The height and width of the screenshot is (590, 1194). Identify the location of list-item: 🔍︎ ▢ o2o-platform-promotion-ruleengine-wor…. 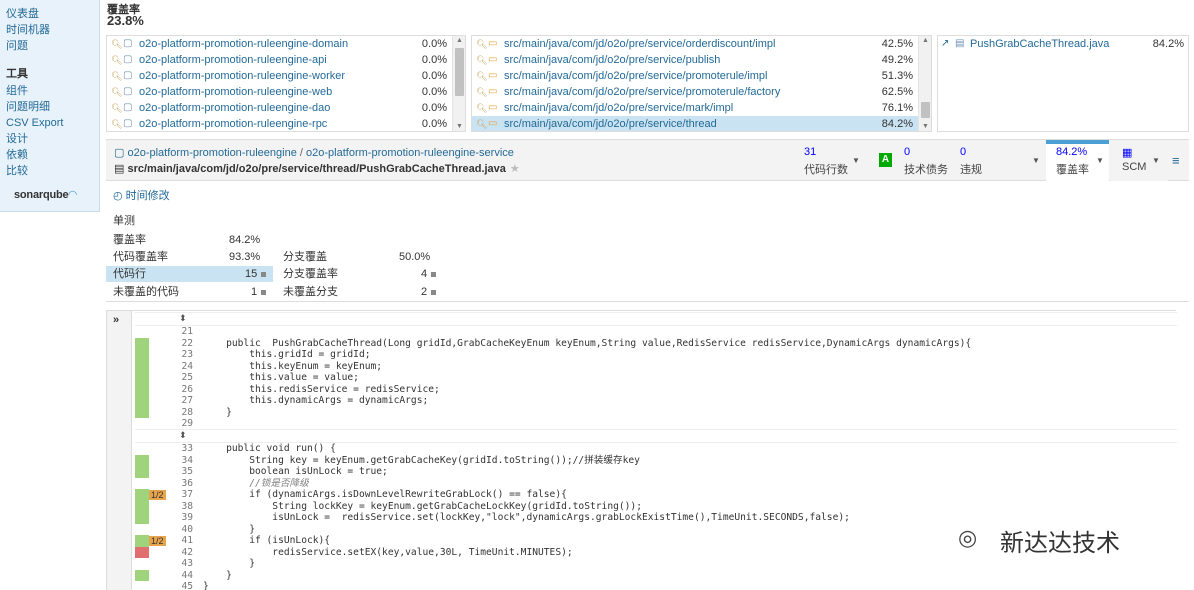
(286, 76).